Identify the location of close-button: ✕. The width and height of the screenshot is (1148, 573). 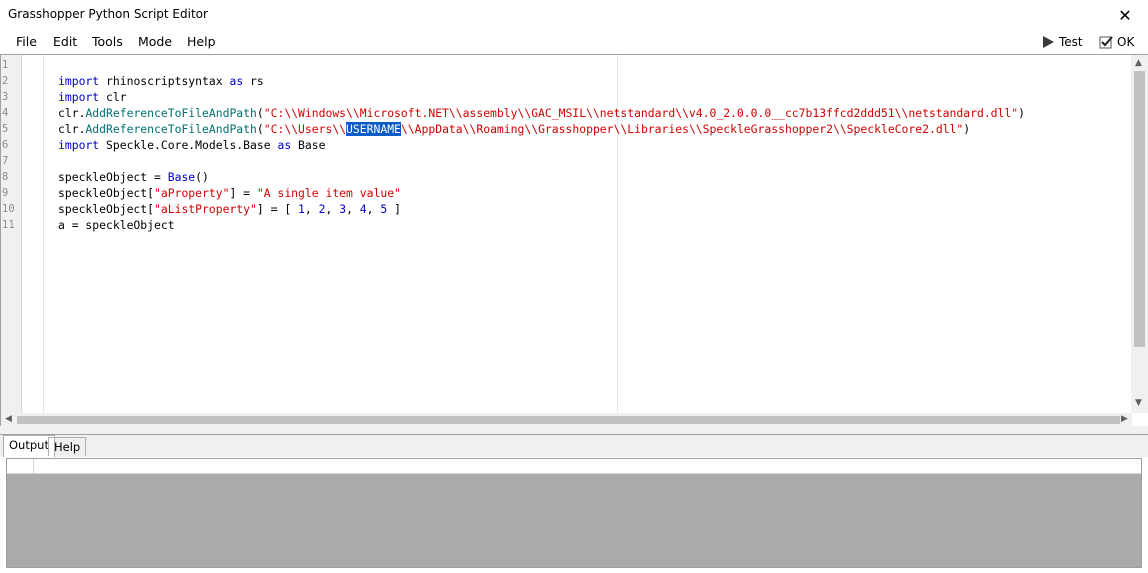
(1125, 15).